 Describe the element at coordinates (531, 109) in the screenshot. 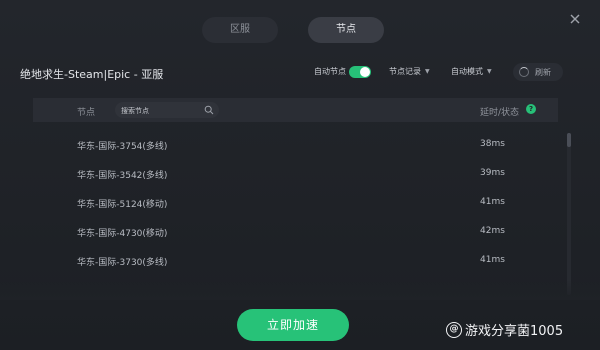

I see `help-icon: ?` at that location.